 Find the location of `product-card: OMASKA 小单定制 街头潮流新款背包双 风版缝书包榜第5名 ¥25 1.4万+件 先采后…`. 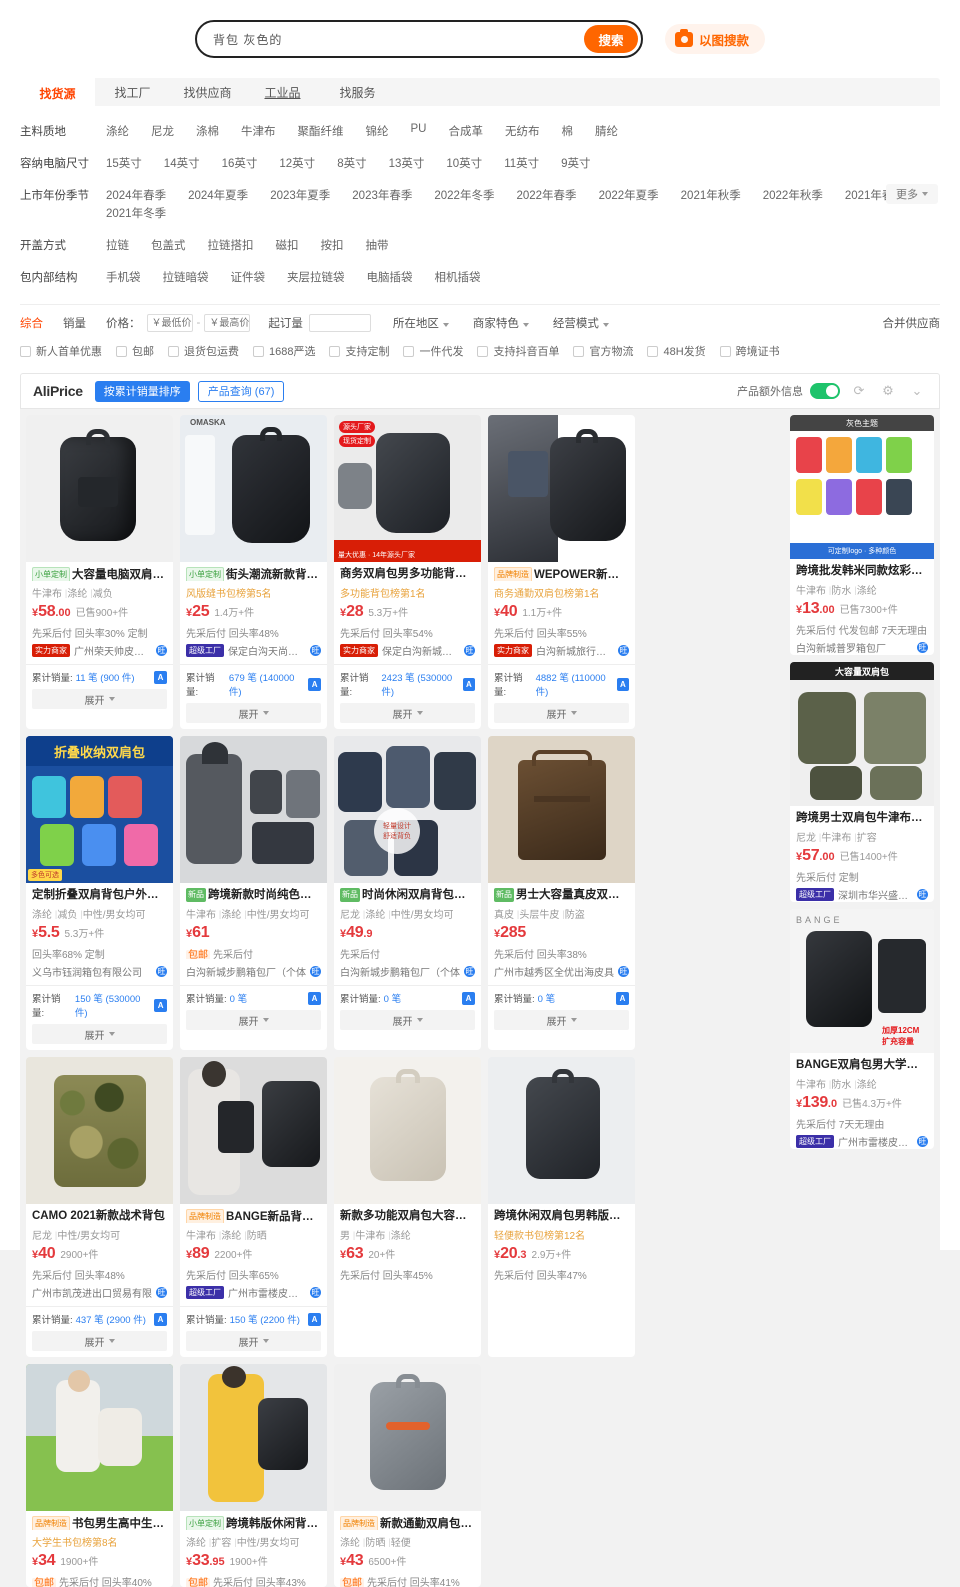

product-card: OMASKA 小单定制 街头潮流新款背包双 风版缝书包榜第5名 ¥25 1.4万+件 先采后… is located at coordinates (253, 572).